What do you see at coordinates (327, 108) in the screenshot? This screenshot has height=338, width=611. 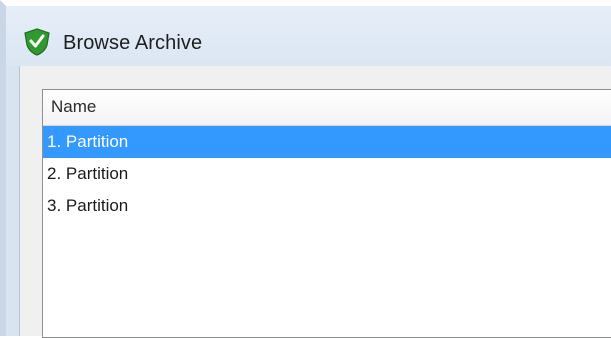 I see `list-header: Name` at bounding box center [327, 108].